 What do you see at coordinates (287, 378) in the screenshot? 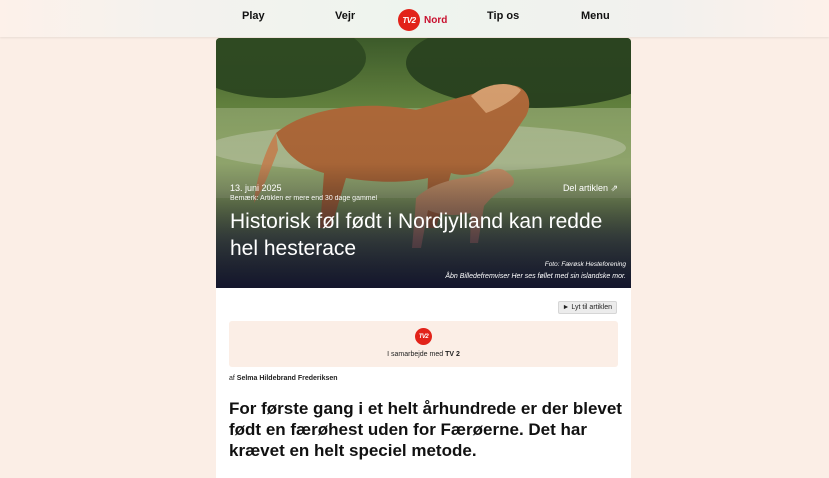
I see `author-name: Selma Hildebrand Frederiksen` at bounding box center [287, 378].